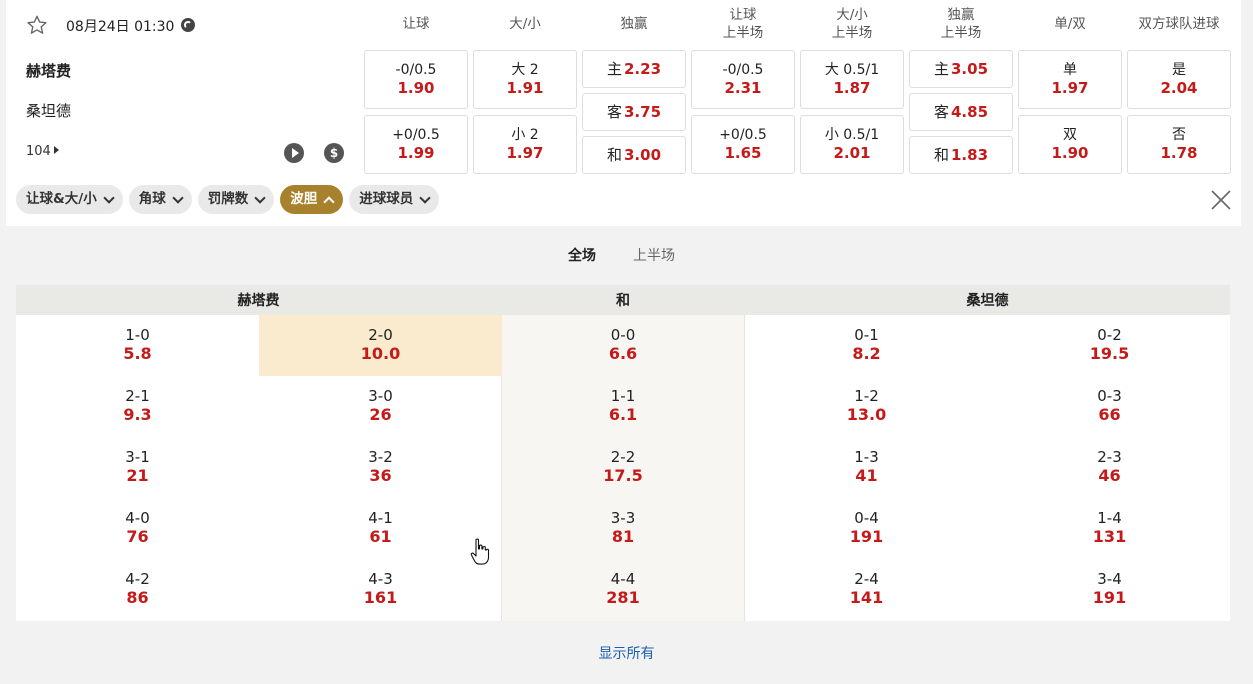  What do you see at coordinates (160, 199) in the screenshot?
I see `chip-corners: 角球` at bounding box center [160, 199].